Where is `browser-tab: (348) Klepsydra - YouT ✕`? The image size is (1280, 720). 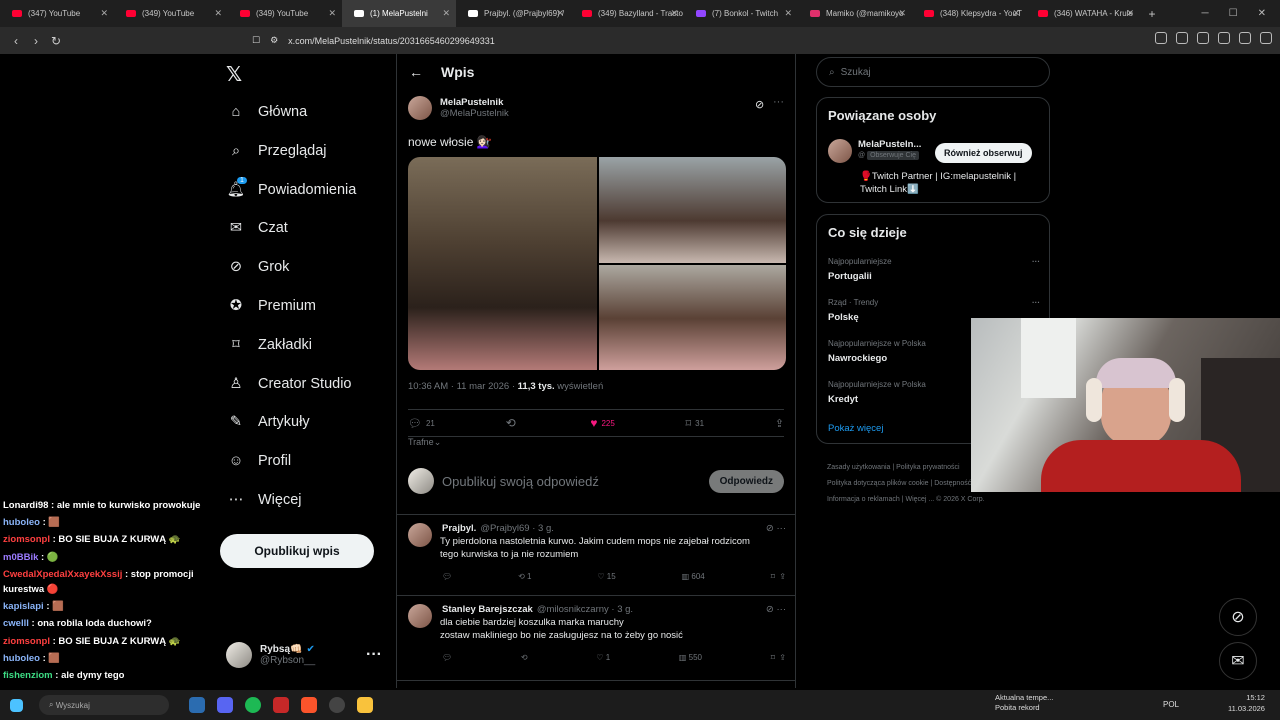 browser-tab: (348) Klepsydra - YouT ✕ is located at coordinates (969, 13).